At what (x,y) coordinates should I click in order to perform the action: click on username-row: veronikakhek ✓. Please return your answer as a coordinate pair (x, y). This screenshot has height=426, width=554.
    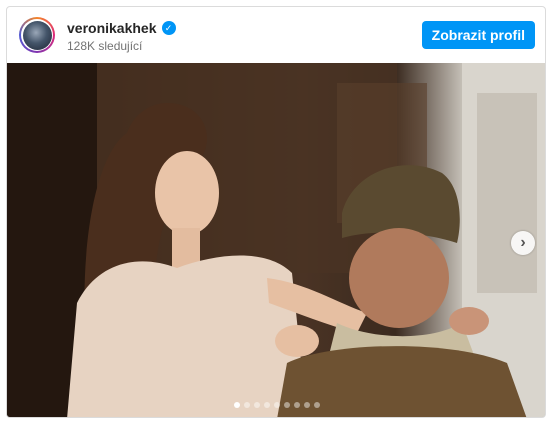
    Looking at the image, I should click on (121, 28).